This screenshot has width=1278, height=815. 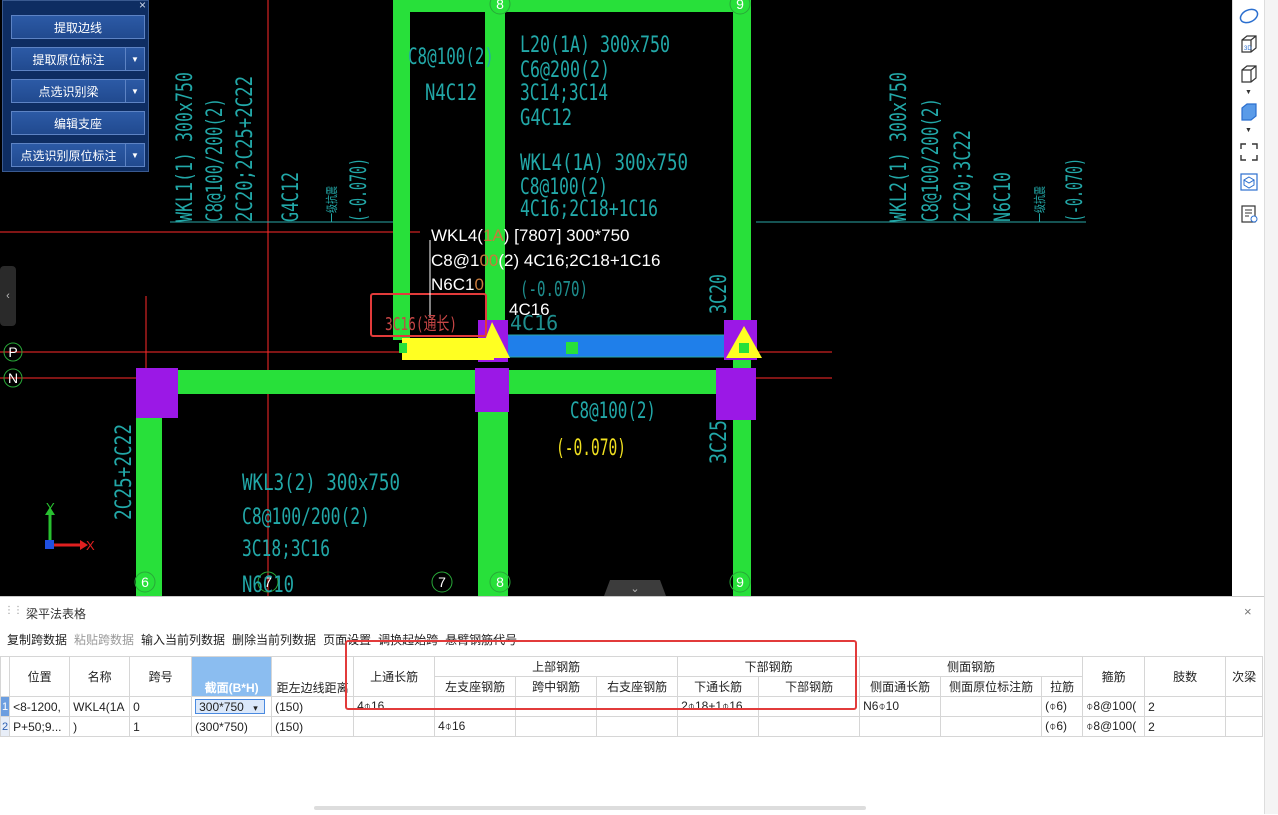 What do you see at coordinates (70, 526) in the screenshot?
I see `axis-indicator: X Y` at bounding box center [70, 526].